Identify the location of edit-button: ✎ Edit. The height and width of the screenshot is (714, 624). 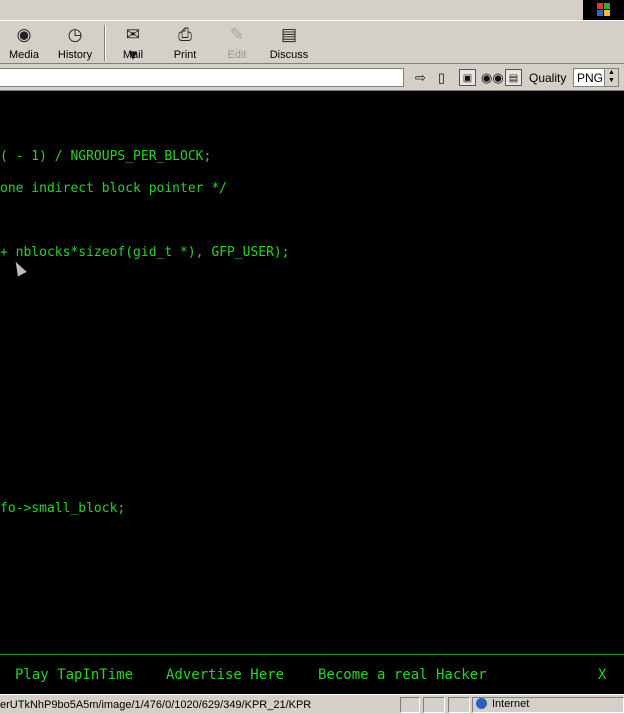
(237, 43).